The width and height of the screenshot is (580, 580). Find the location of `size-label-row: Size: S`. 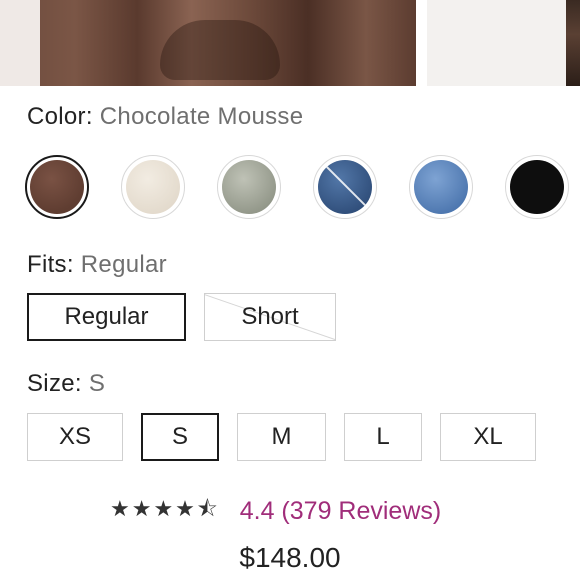

size-label-row: Size: S is located at coordinates (66, 384).